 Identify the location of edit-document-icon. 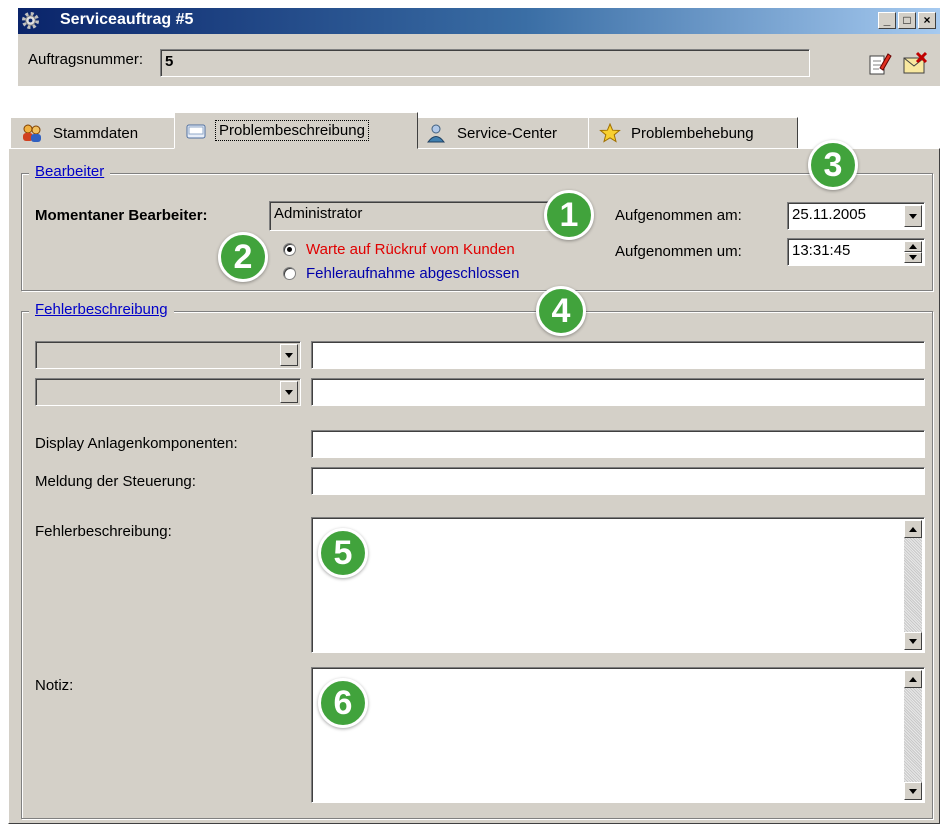
(879, 63).